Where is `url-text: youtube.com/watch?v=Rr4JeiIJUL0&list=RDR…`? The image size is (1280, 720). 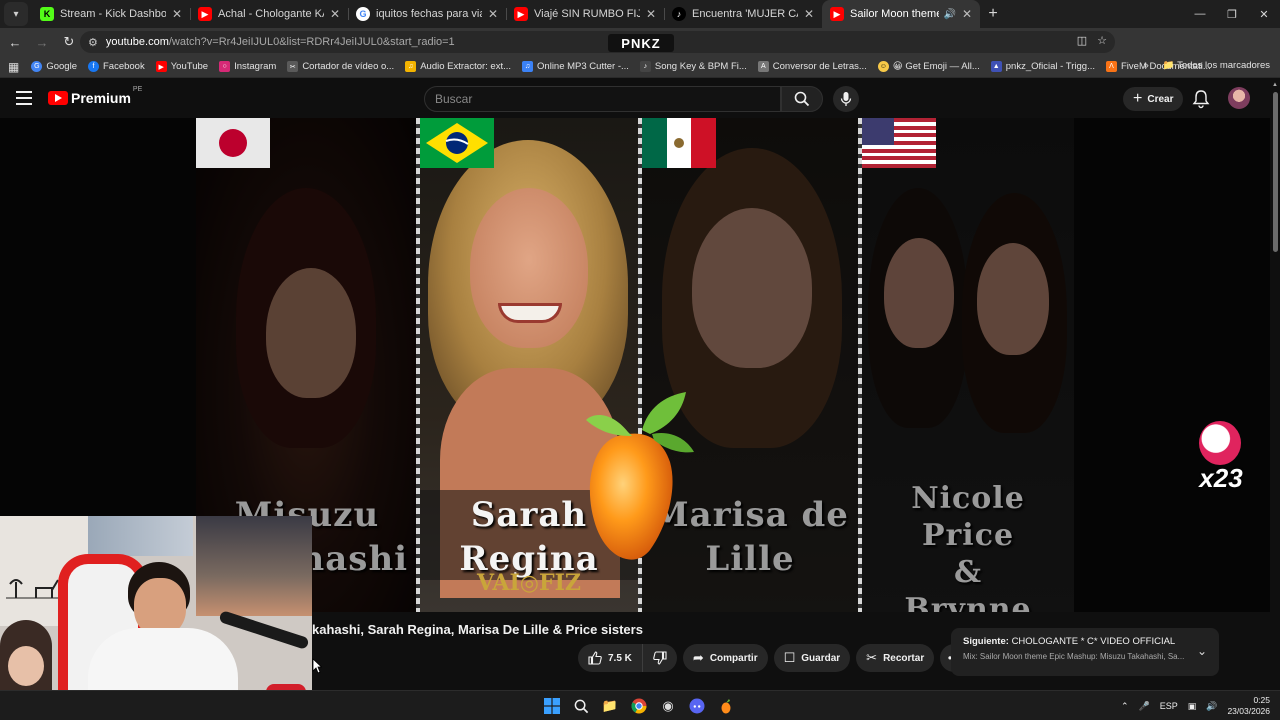 url-text: youtube.com/watch?v=Rr4JeiIJUL0&list=RDR… is located at coordinates (280, 42).